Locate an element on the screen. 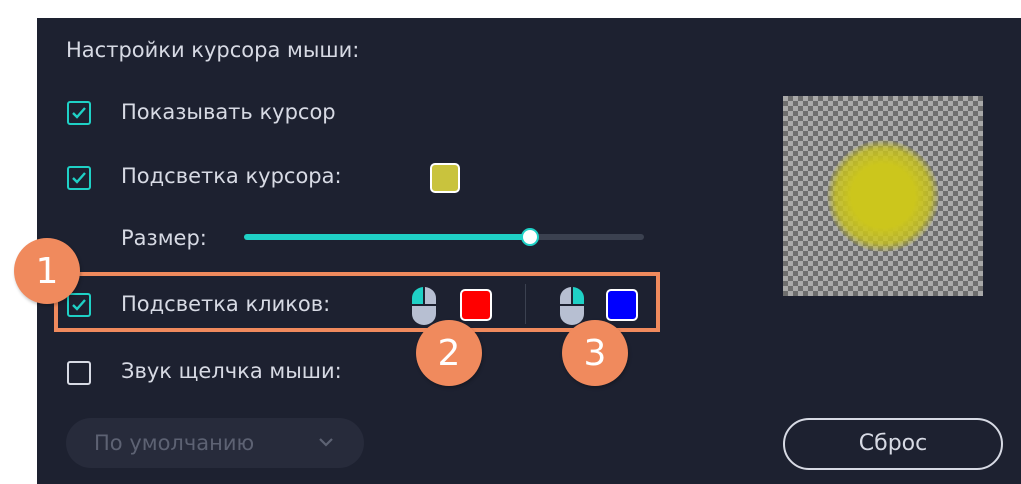 Image resolution: width=1021 pixels, height=484 pixels. size-slider is located at coordinates (444, 237).